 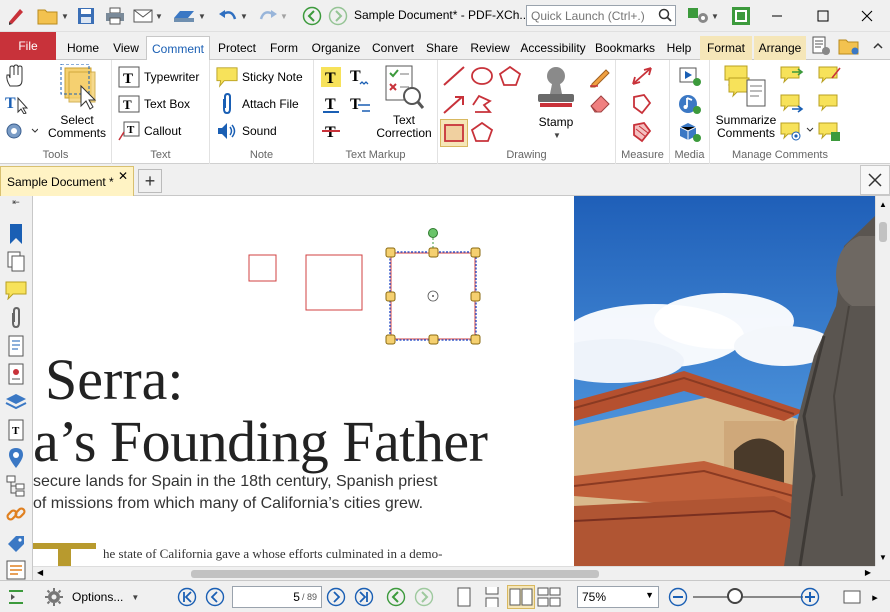 What do you see at coordinates (777, 16) in the screenshot?
I see `minimize-button` at bounding box center [777, 16].